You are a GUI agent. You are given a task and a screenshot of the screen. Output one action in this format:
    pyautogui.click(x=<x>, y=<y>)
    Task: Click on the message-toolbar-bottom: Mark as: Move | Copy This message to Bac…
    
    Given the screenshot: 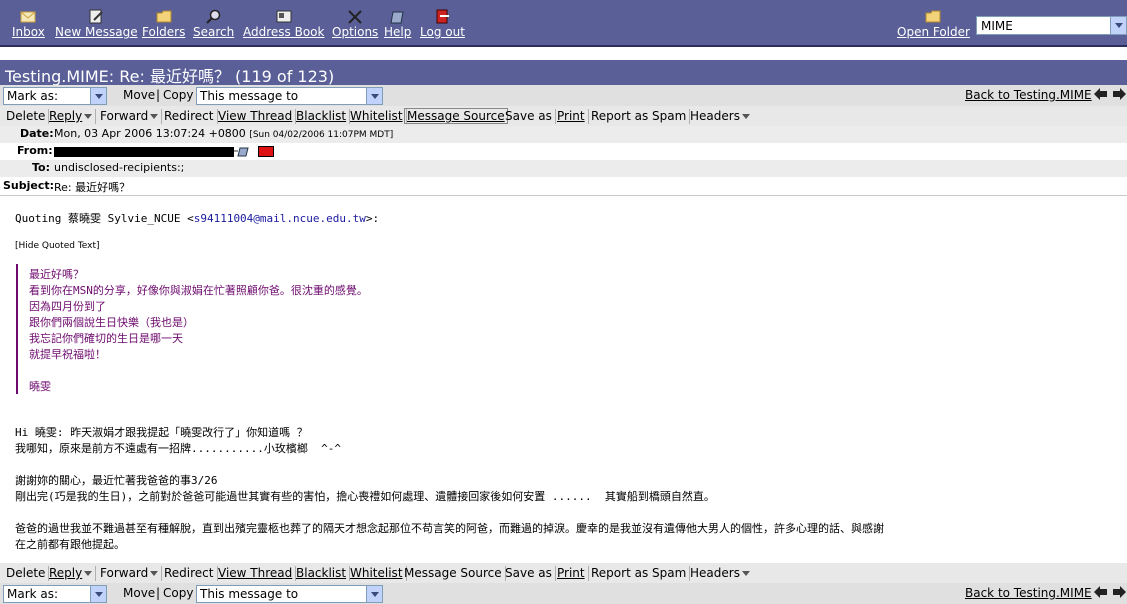 What is the action you would take?
    pyautogui.click(x=563, y=593)
    